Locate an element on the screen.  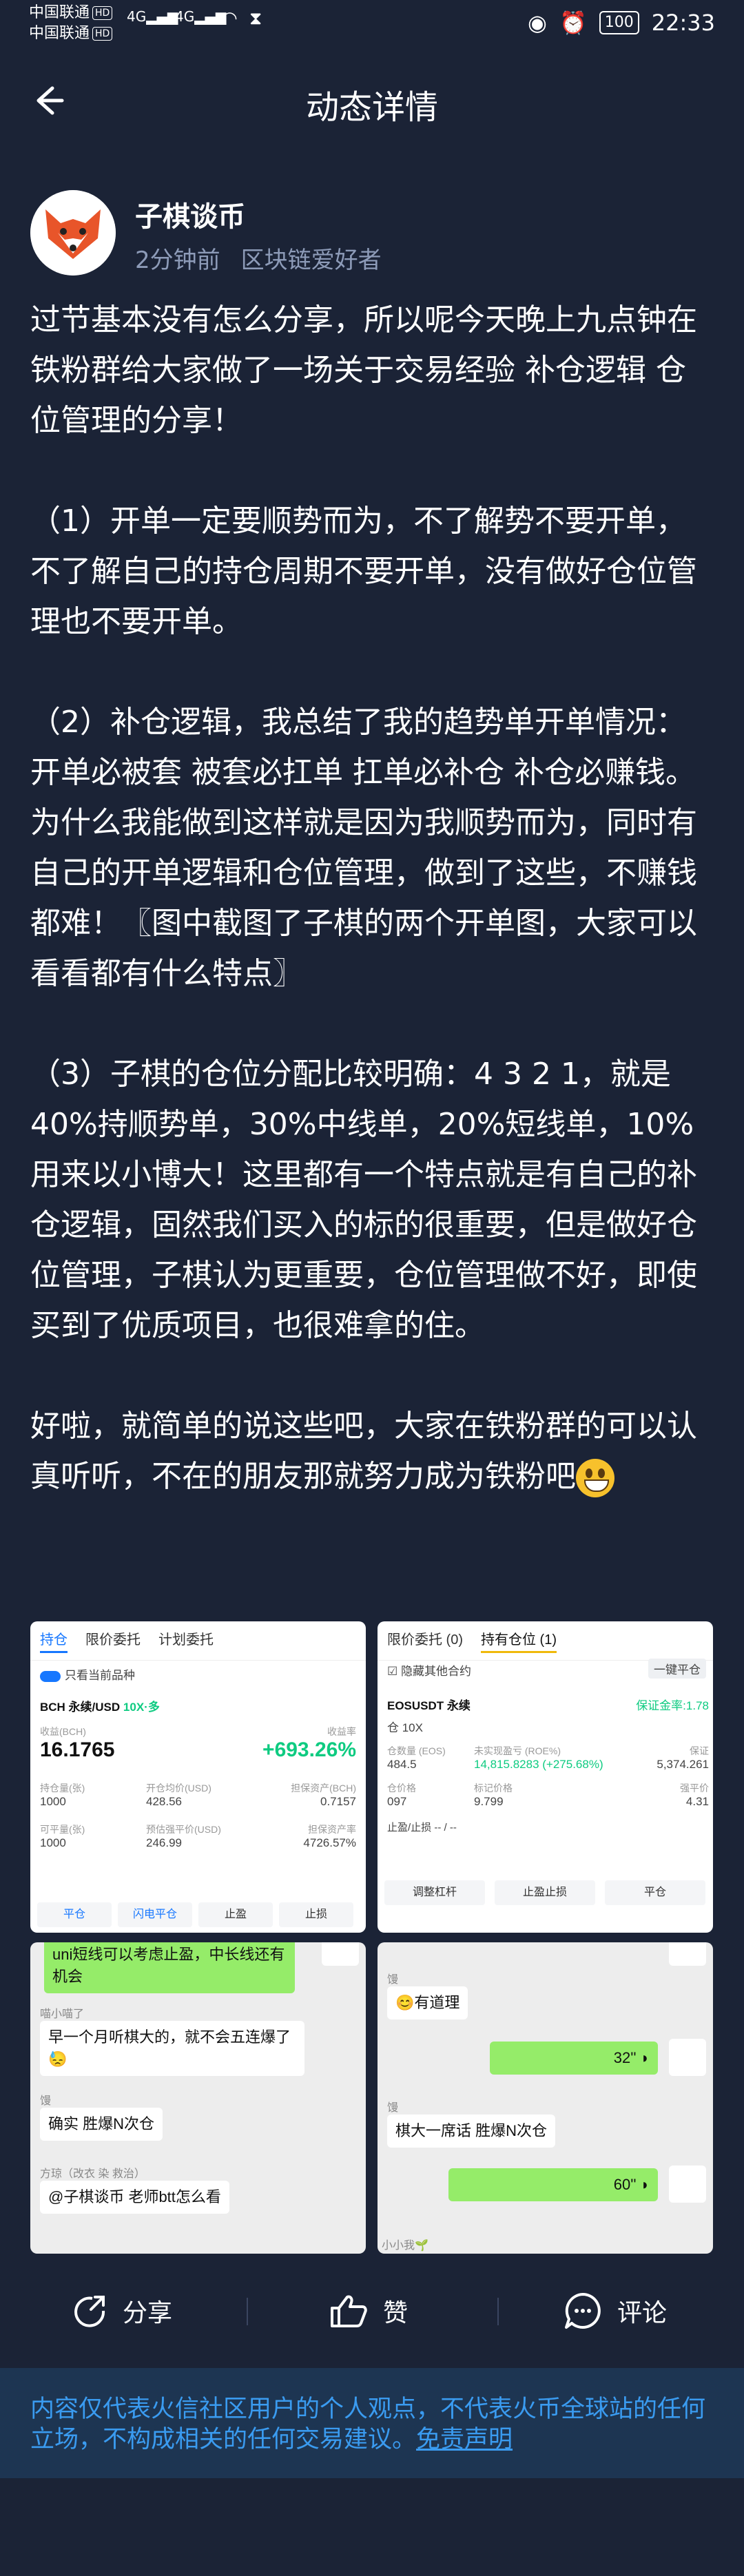
chat-name: 方琼（改衣 染 救治） is located at coordinates (92, 2174).